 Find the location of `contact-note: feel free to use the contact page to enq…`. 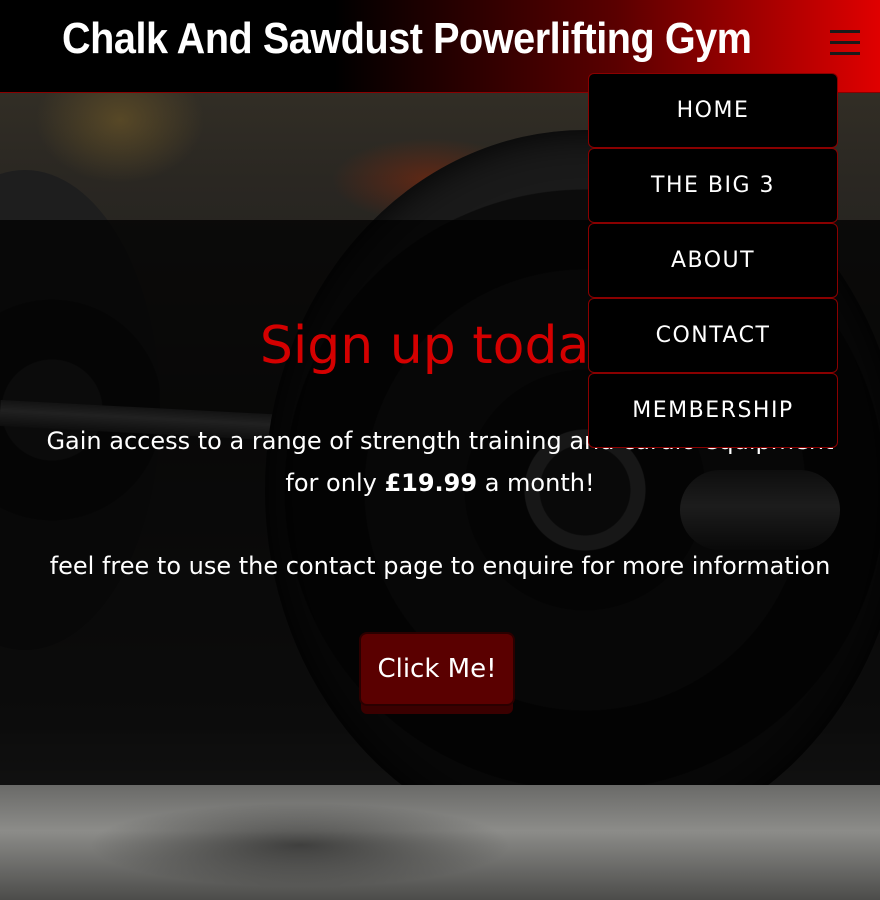

contact-note: feel free to use the contact page to enq… is located at coordinates (440, 566).